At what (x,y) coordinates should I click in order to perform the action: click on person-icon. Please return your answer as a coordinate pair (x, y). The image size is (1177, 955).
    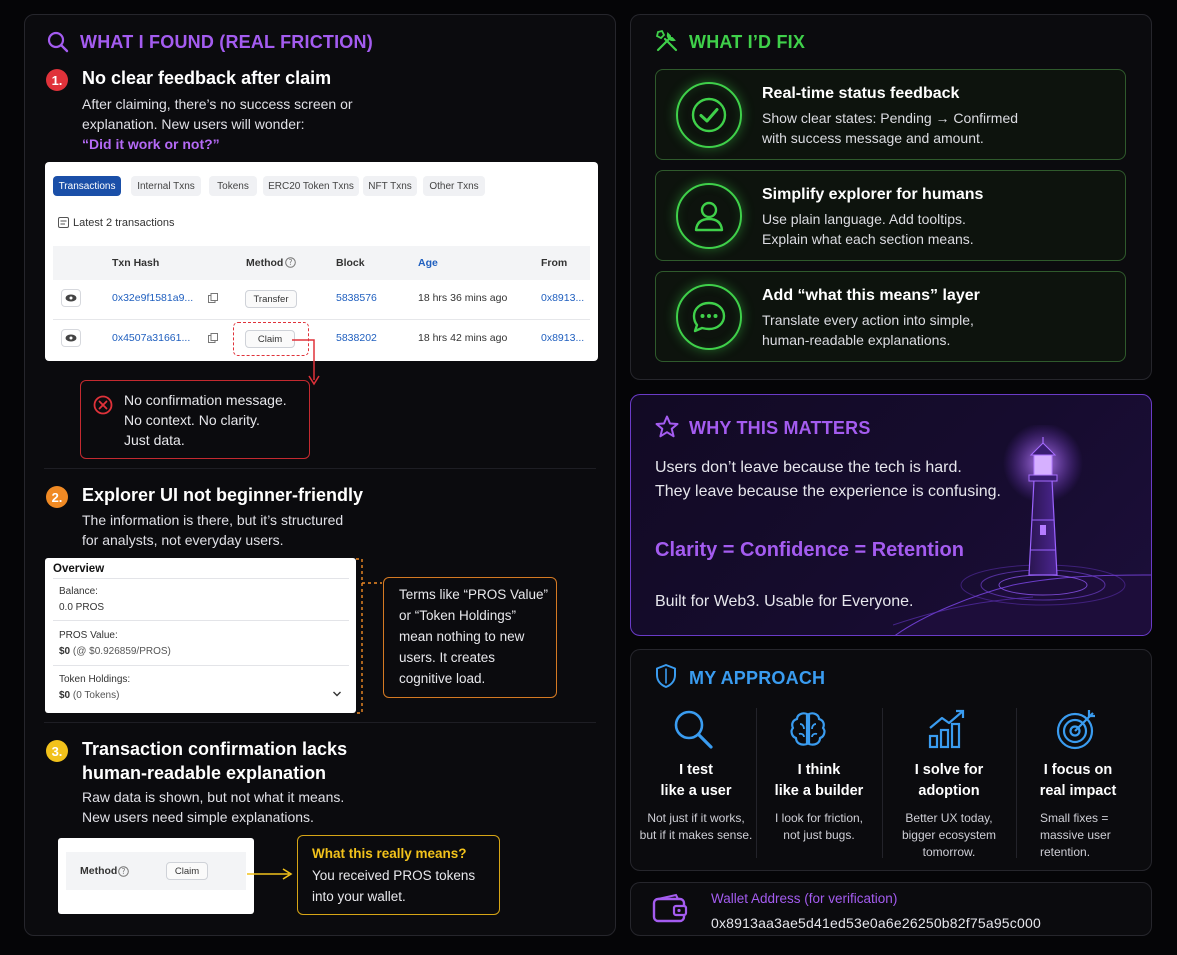
    Looking at the image, I should click on (709, 216).